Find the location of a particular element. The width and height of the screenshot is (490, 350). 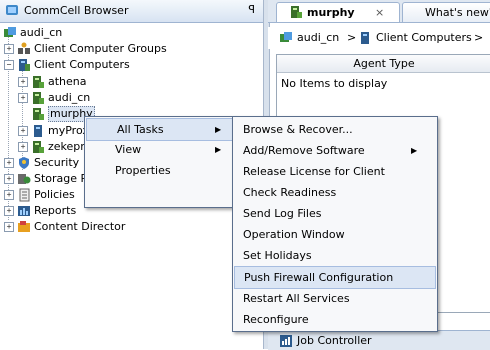

collapse-icon: − is located at coordinates (9, 65).